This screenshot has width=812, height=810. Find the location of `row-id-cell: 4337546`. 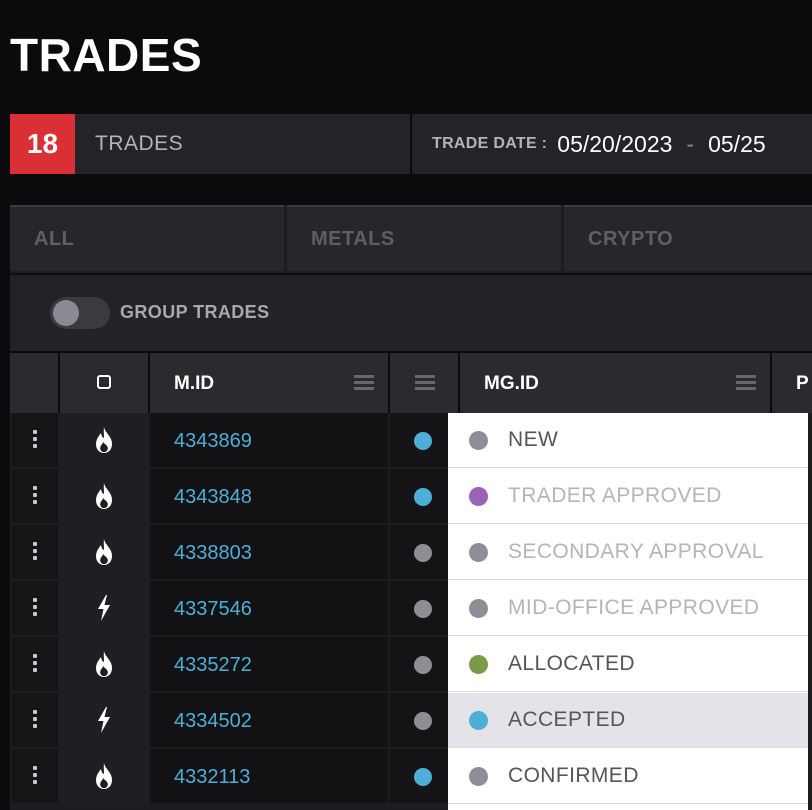

row-id-cell: 4337546 is located at coordinates (269, 608).